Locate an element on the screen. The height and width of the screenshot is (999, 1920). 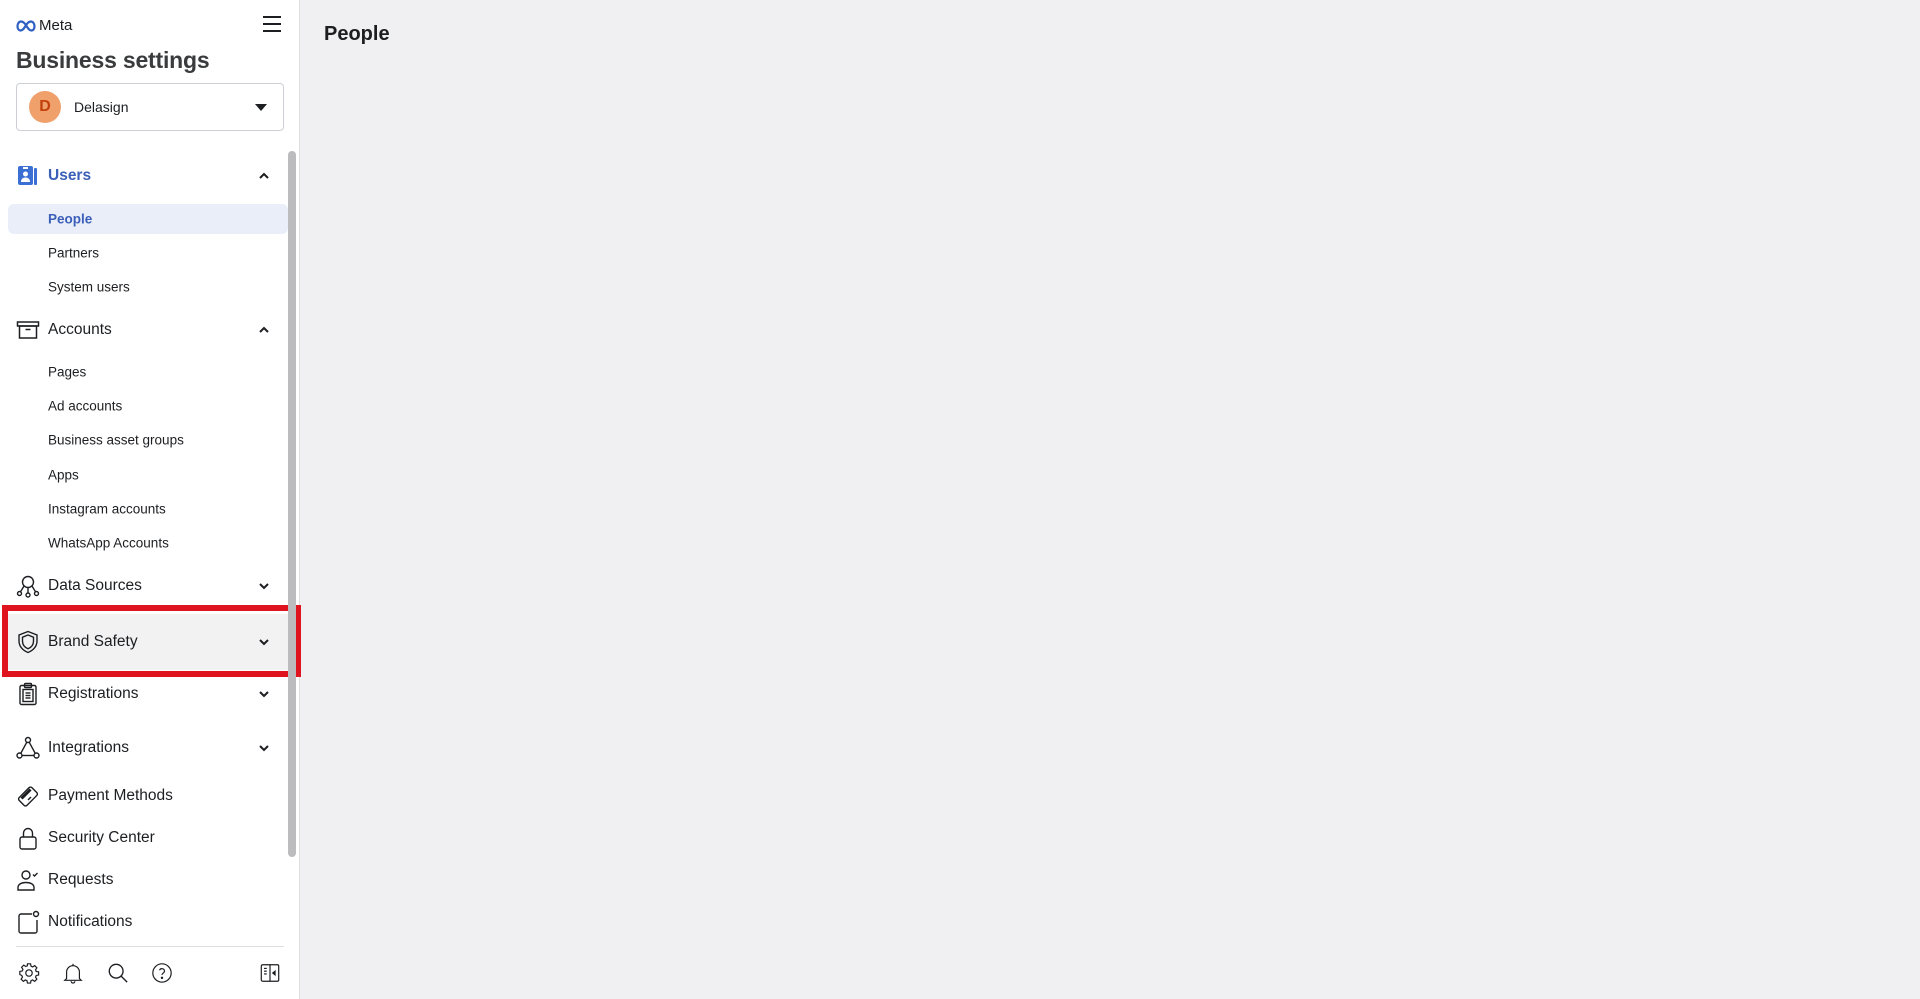
sidebar-item-apps: Apps is located at coordinates (148, 475).